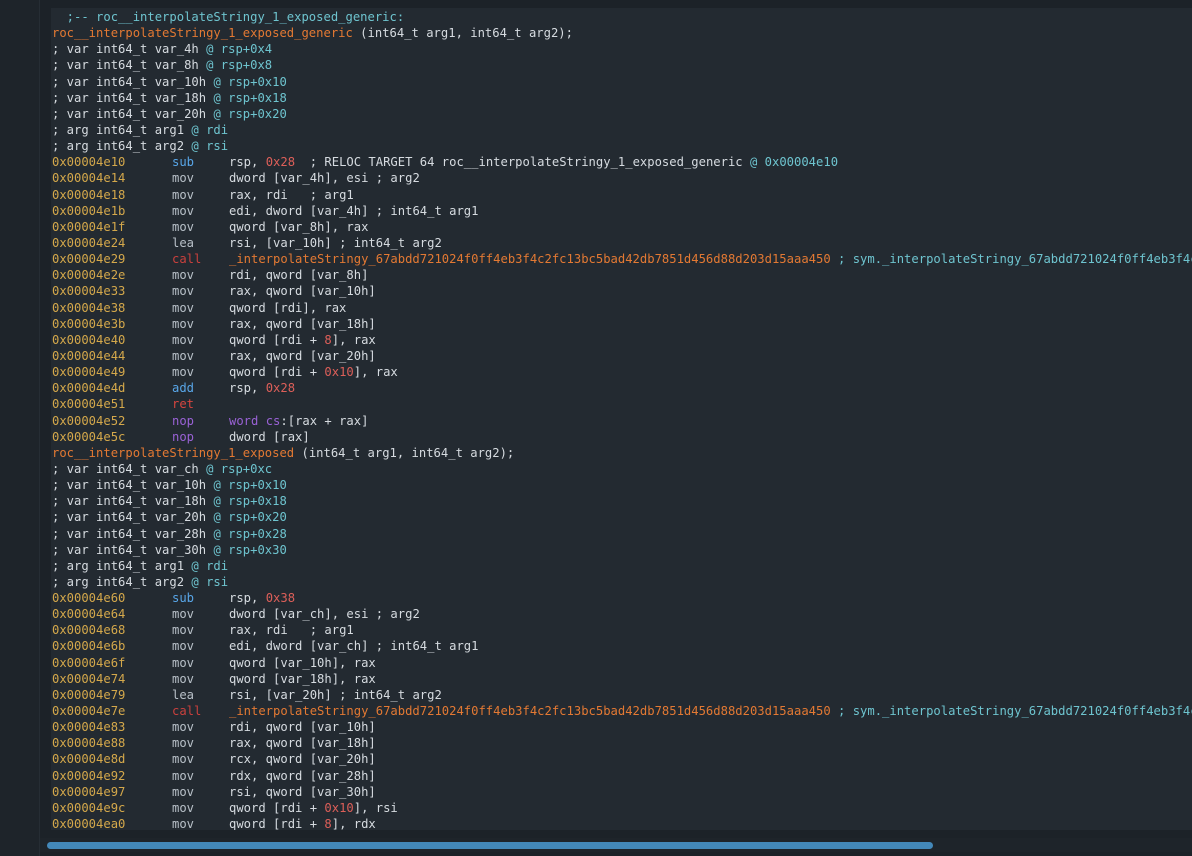  I want to click on var-declaration: ; var int64_t var_ch @ rsp+0xc, so click(621, 469).